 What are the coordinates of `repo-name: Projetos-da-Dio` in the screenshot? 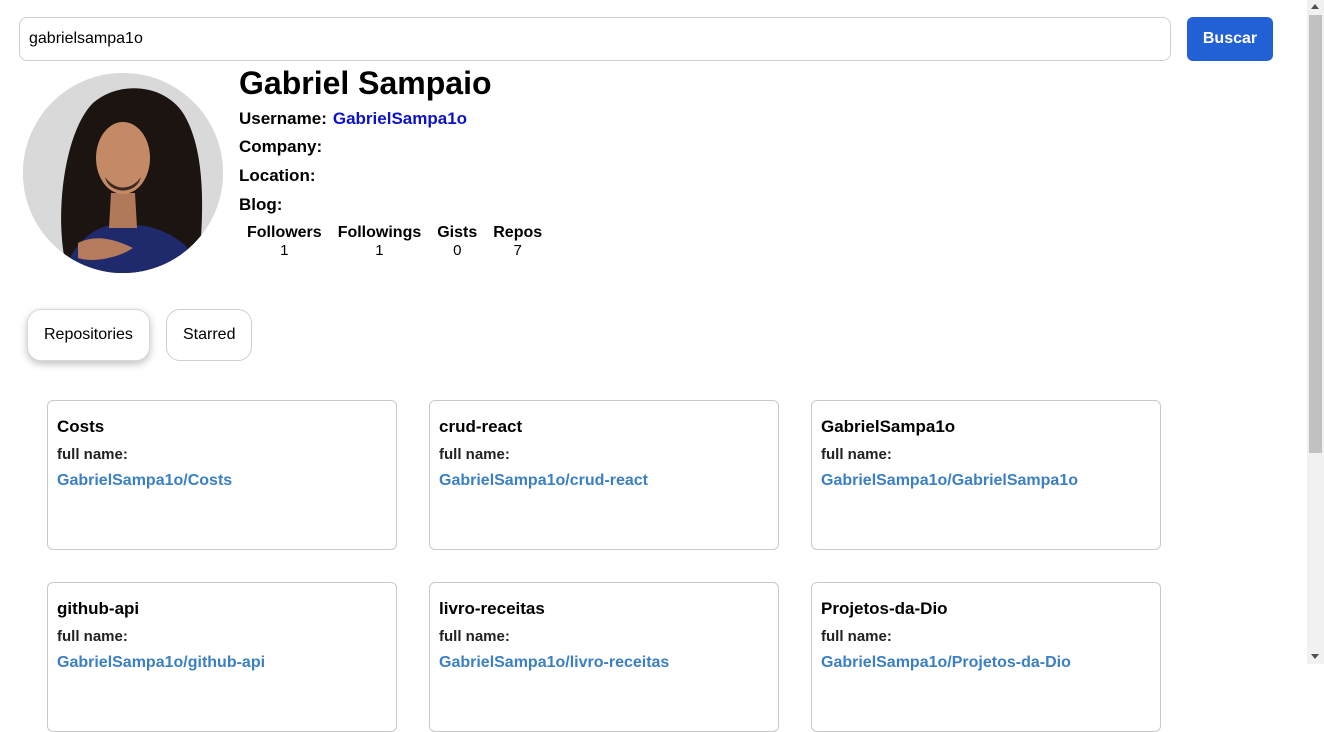 It's located at (884, 608).